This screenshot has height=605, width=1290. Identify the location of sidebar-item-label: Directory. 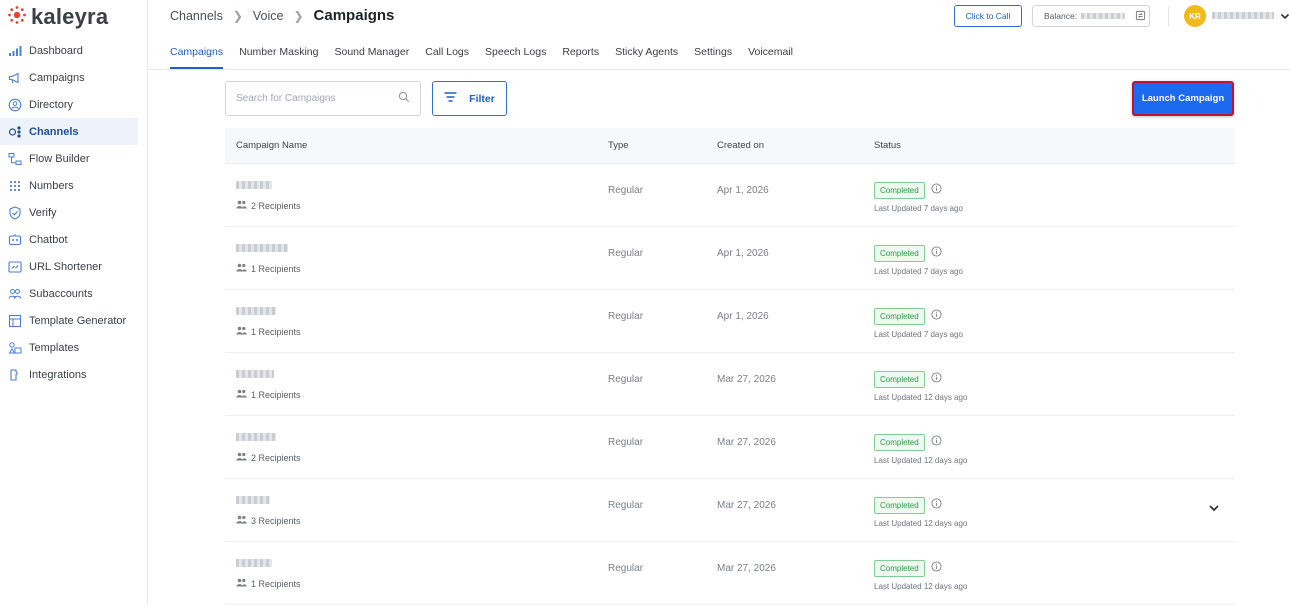
(51, 104).